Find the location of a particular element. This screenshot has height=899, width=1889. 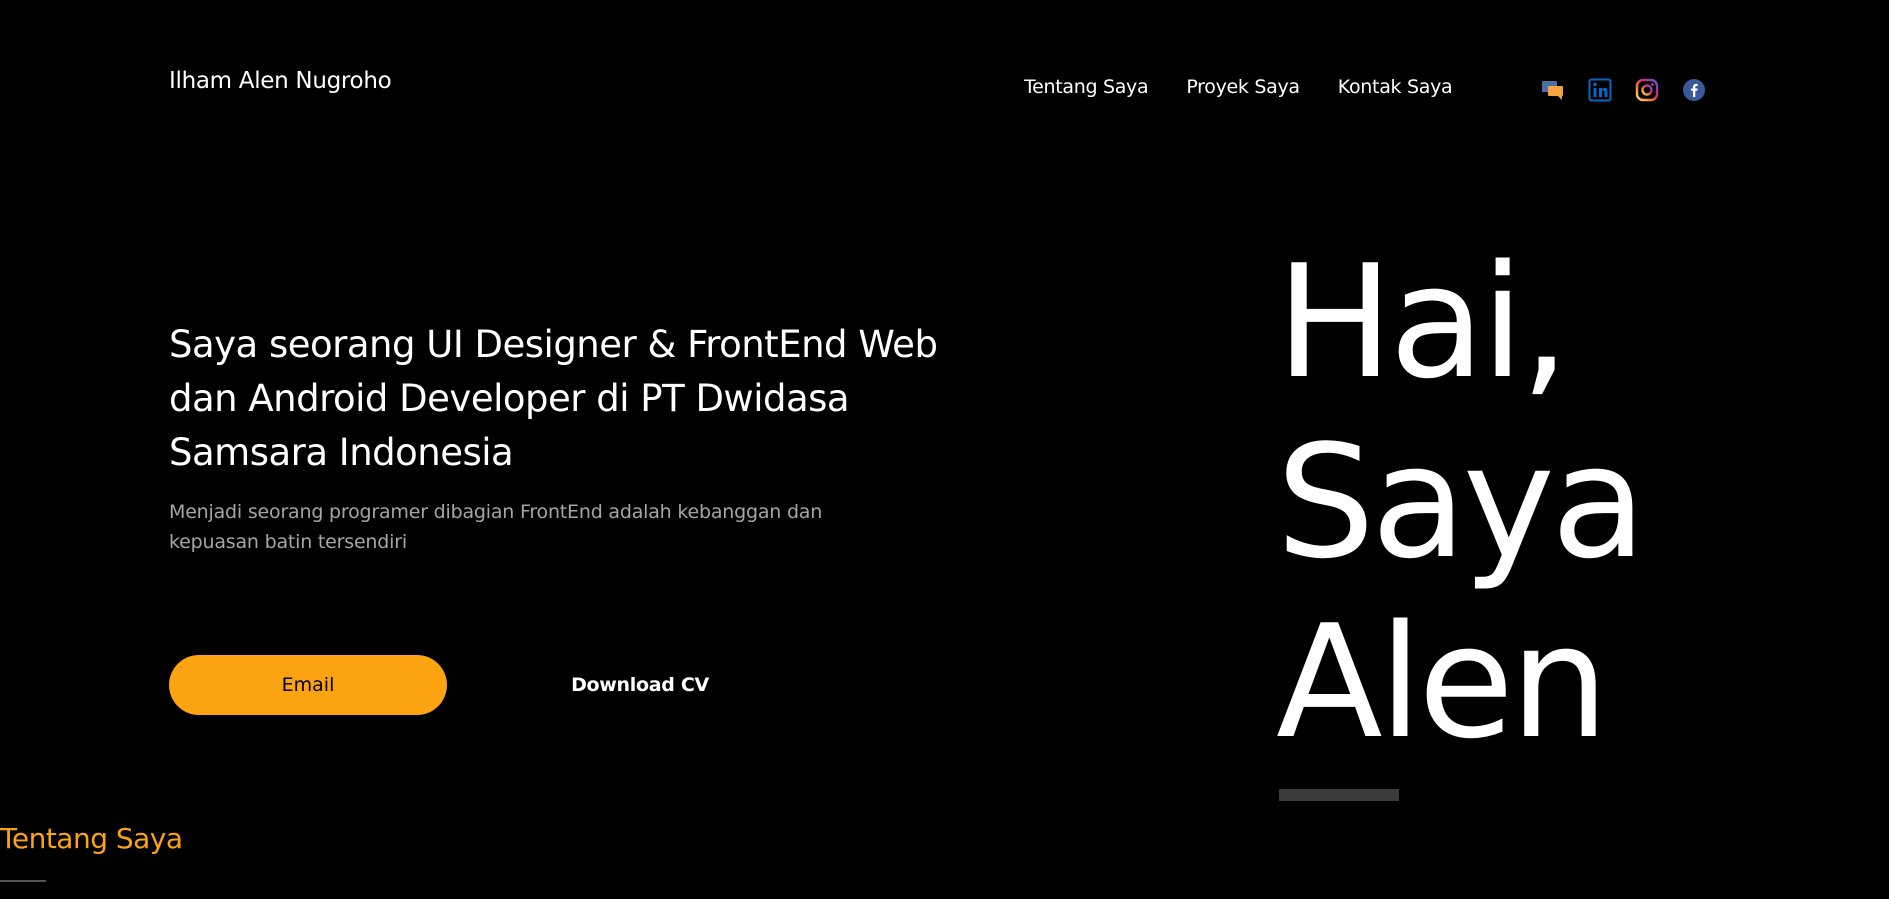

nav-link-kontak-saya: Kontak Saya is located at coordinates (1395, 87).